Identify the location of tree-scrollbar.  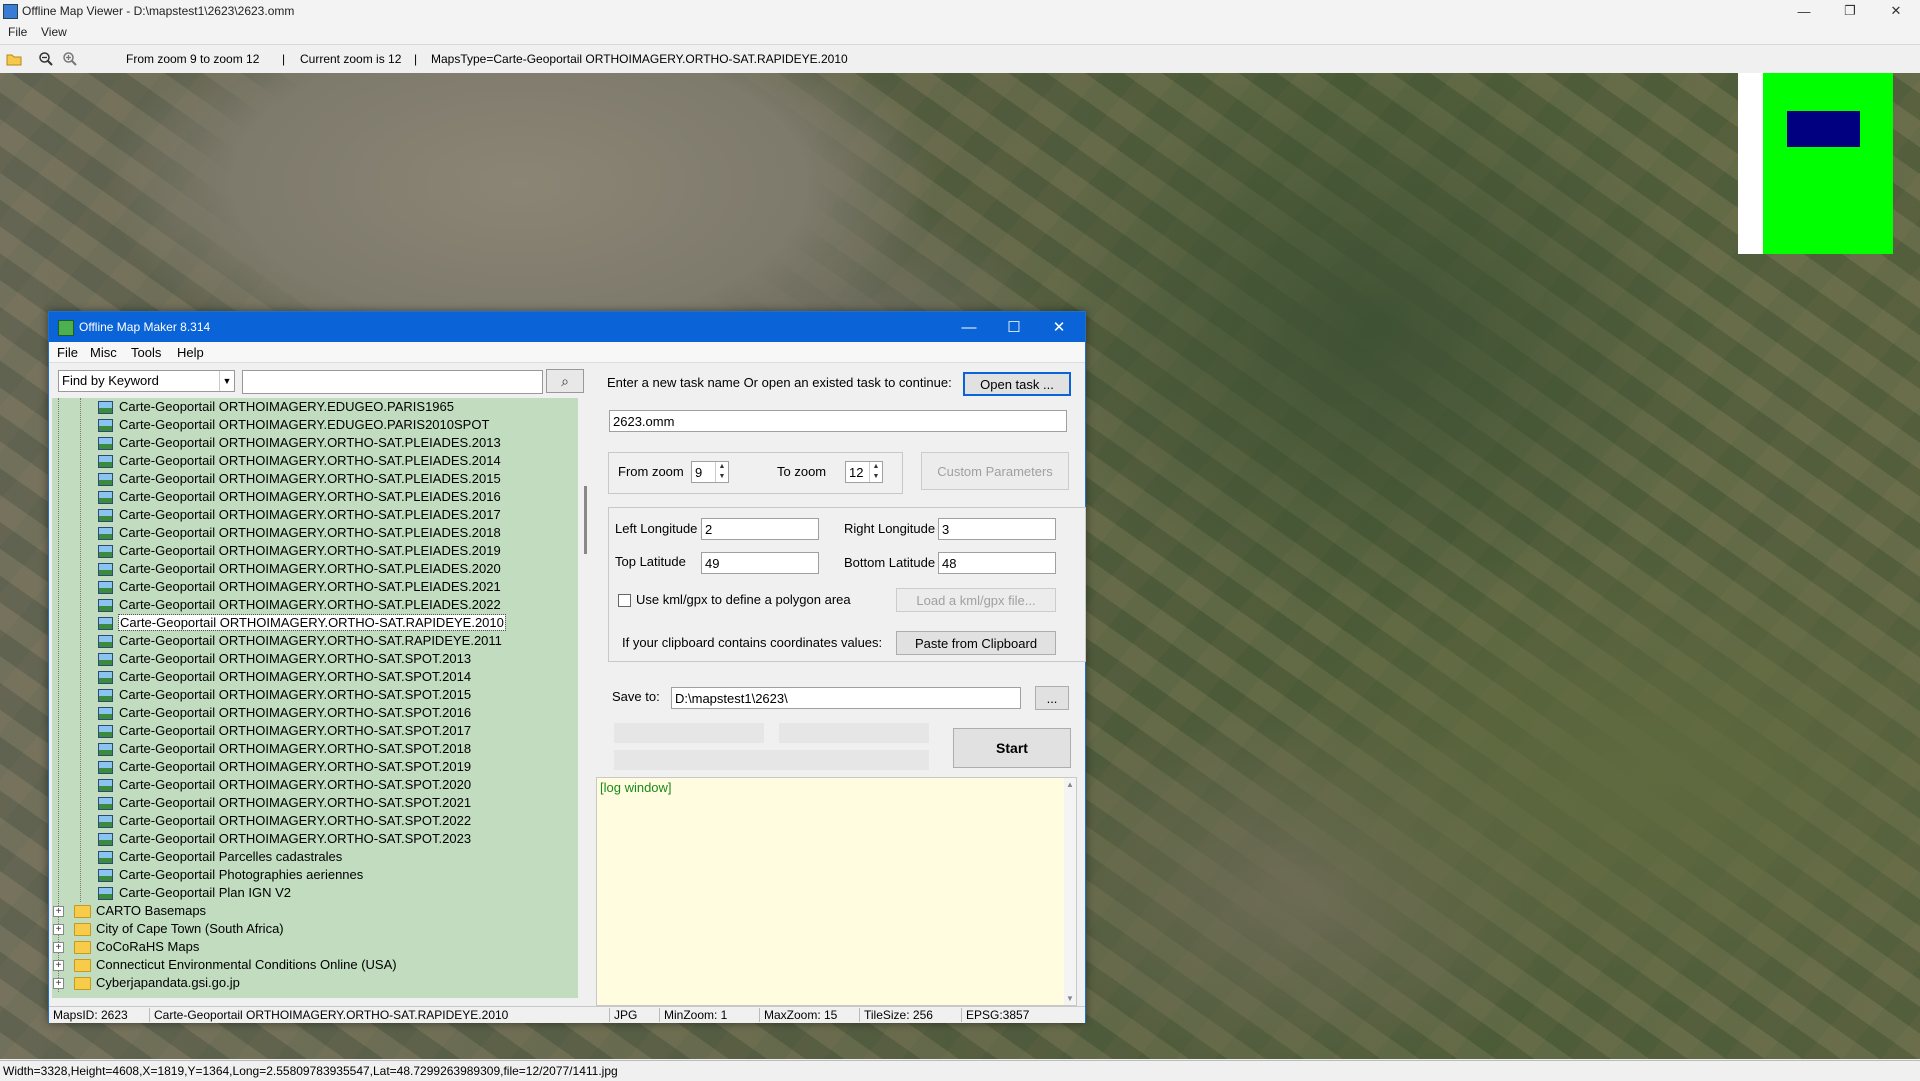
(586, 698).